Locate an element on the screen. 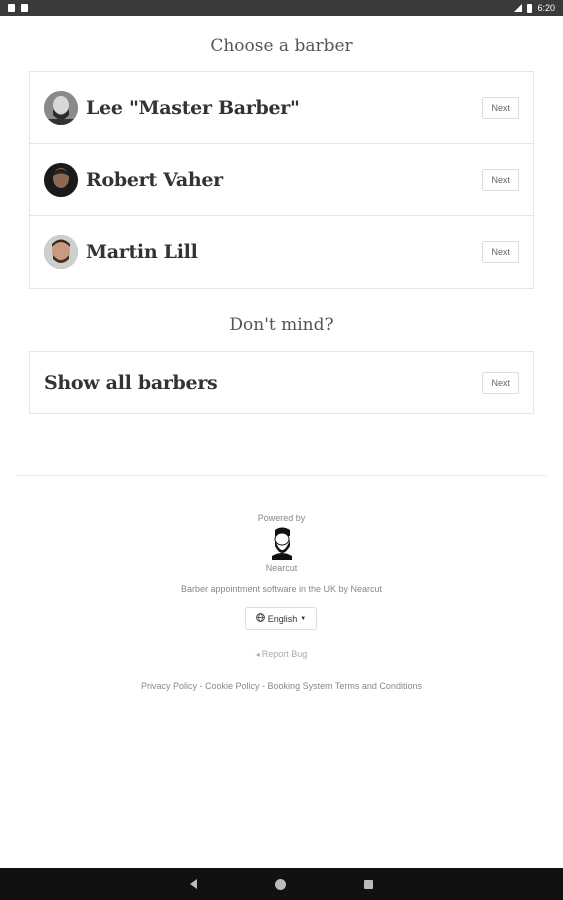  barber-name: Martin Lill is located at coordinates (142, 252).